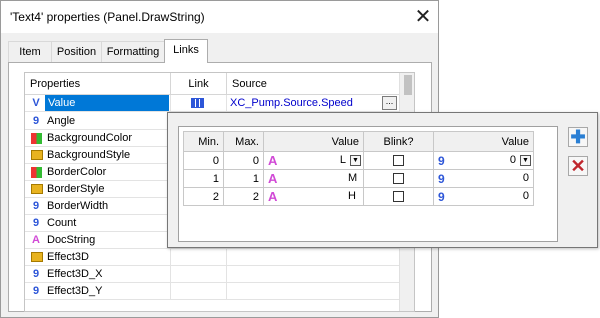  What do you see at coordinates (219, 257) in the screenshot?
I see `property-row-effect3d: Effect3D` at bounding box center [219, 257].